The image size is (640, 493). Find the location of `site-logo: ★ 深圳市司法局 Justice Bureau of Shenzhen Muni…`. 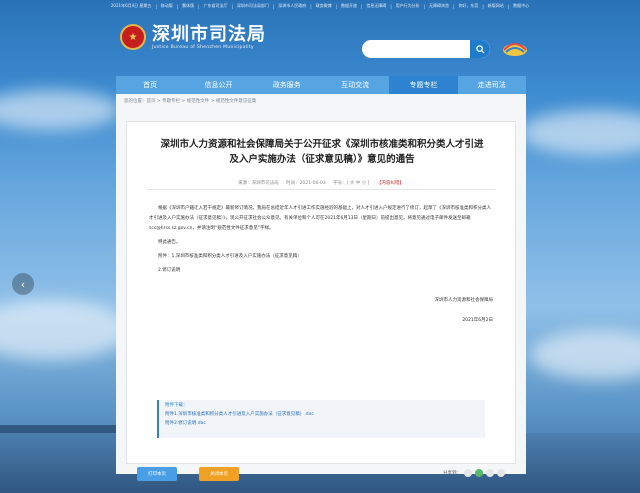

site-logo: ★ 深圳市司法局 Justice Bureau of Shenzhen Muni… is located at coordinates (193, 37).